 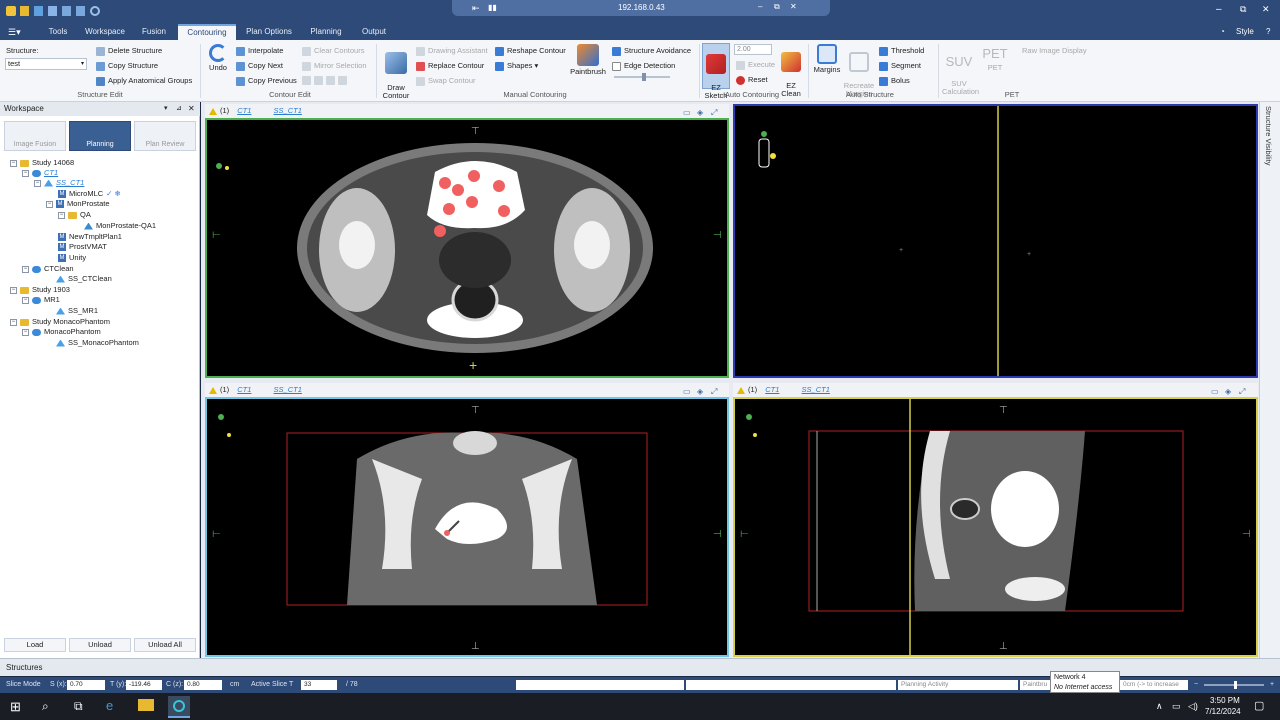 What do you see at coordinates (166, 109) in the screenshot?
I see `dropdown-icon: ▾` at bounding box center [166, 109].